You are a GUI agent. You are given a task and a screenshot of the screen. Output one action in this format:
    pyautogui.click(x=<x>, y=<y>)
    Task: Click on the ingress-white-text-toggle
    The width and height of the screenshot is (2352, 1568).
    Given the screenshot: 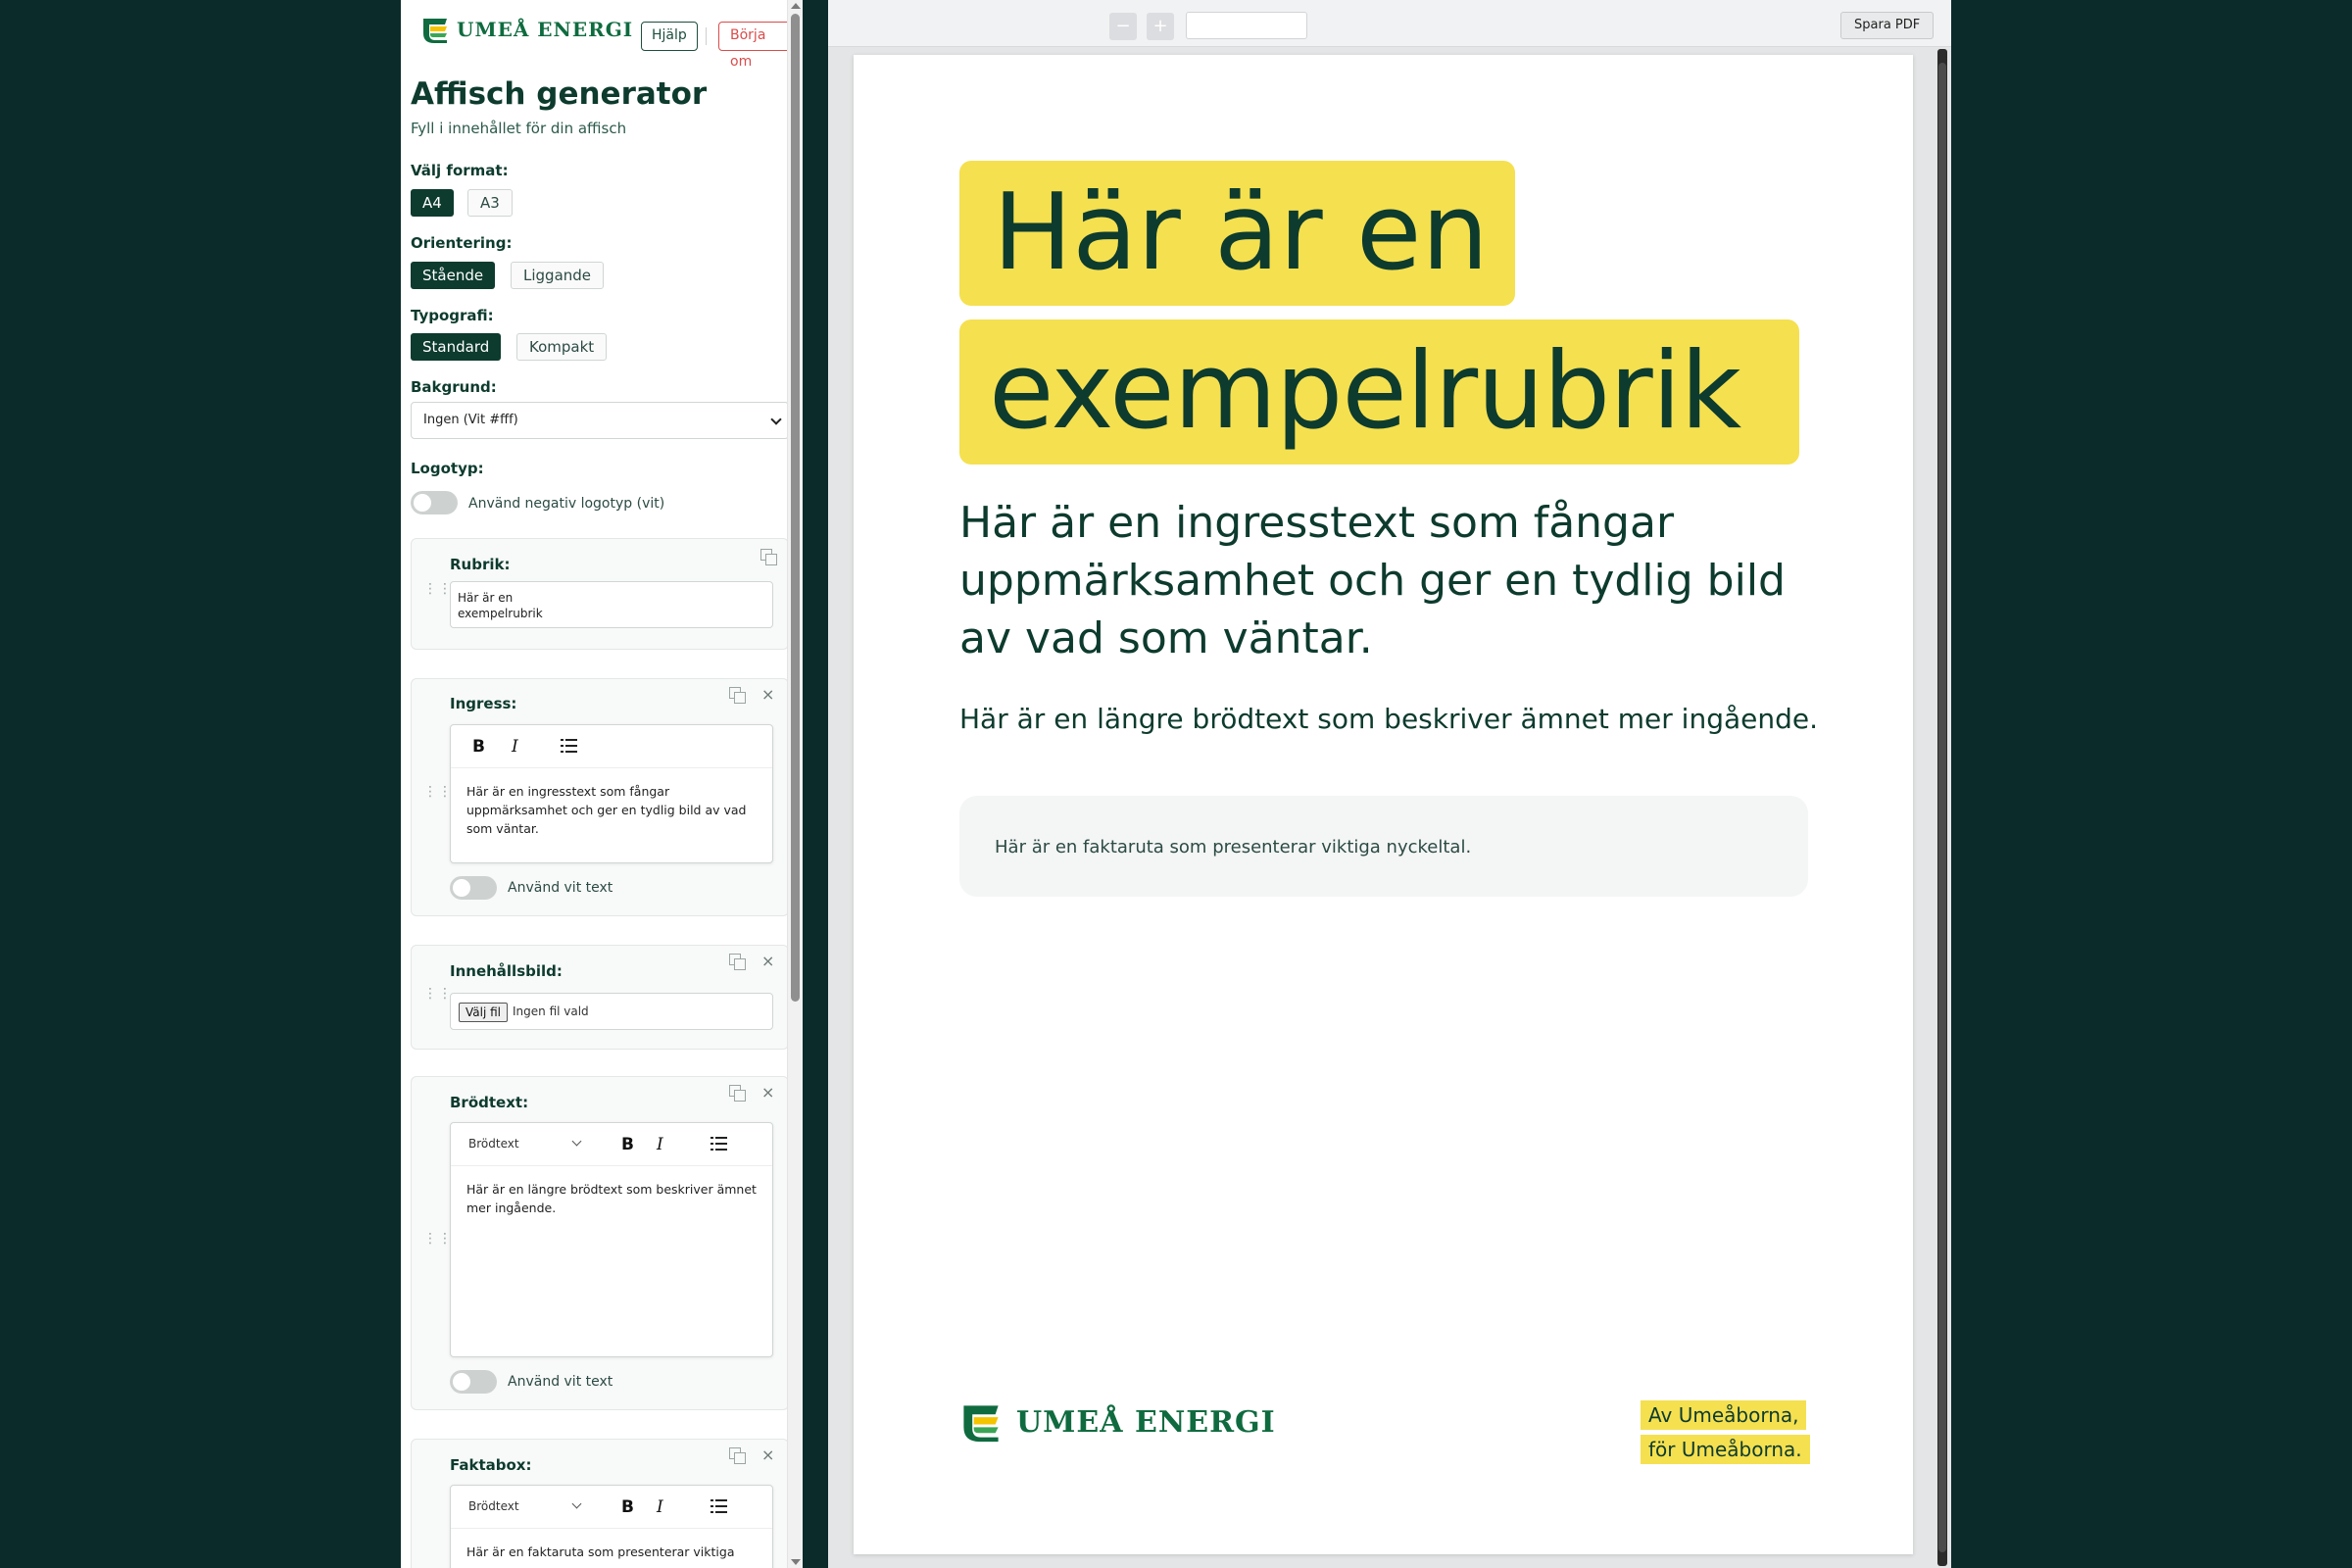 What is the action you would take?
    pyautogui.click(x=473, y=888)
    